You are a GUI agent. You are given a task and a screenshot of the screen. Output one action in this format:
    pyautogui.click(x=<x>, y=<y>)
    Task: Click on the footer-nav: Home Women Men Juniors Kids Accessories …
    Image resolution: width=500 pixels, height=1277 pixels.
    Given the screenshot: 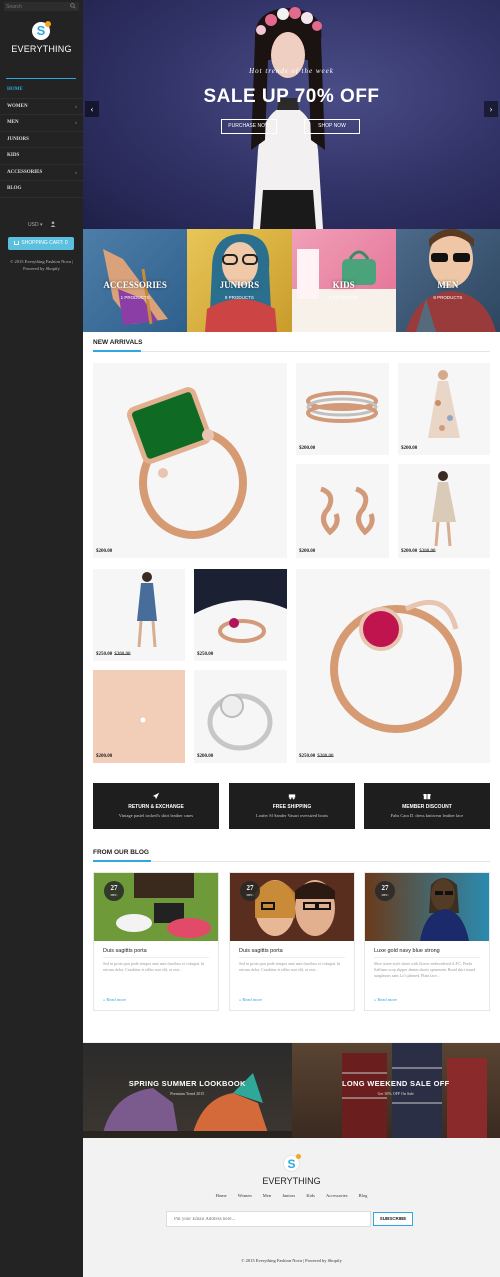 What is the action you would take?
    pyautogui.click(x=291, y=1195)
    